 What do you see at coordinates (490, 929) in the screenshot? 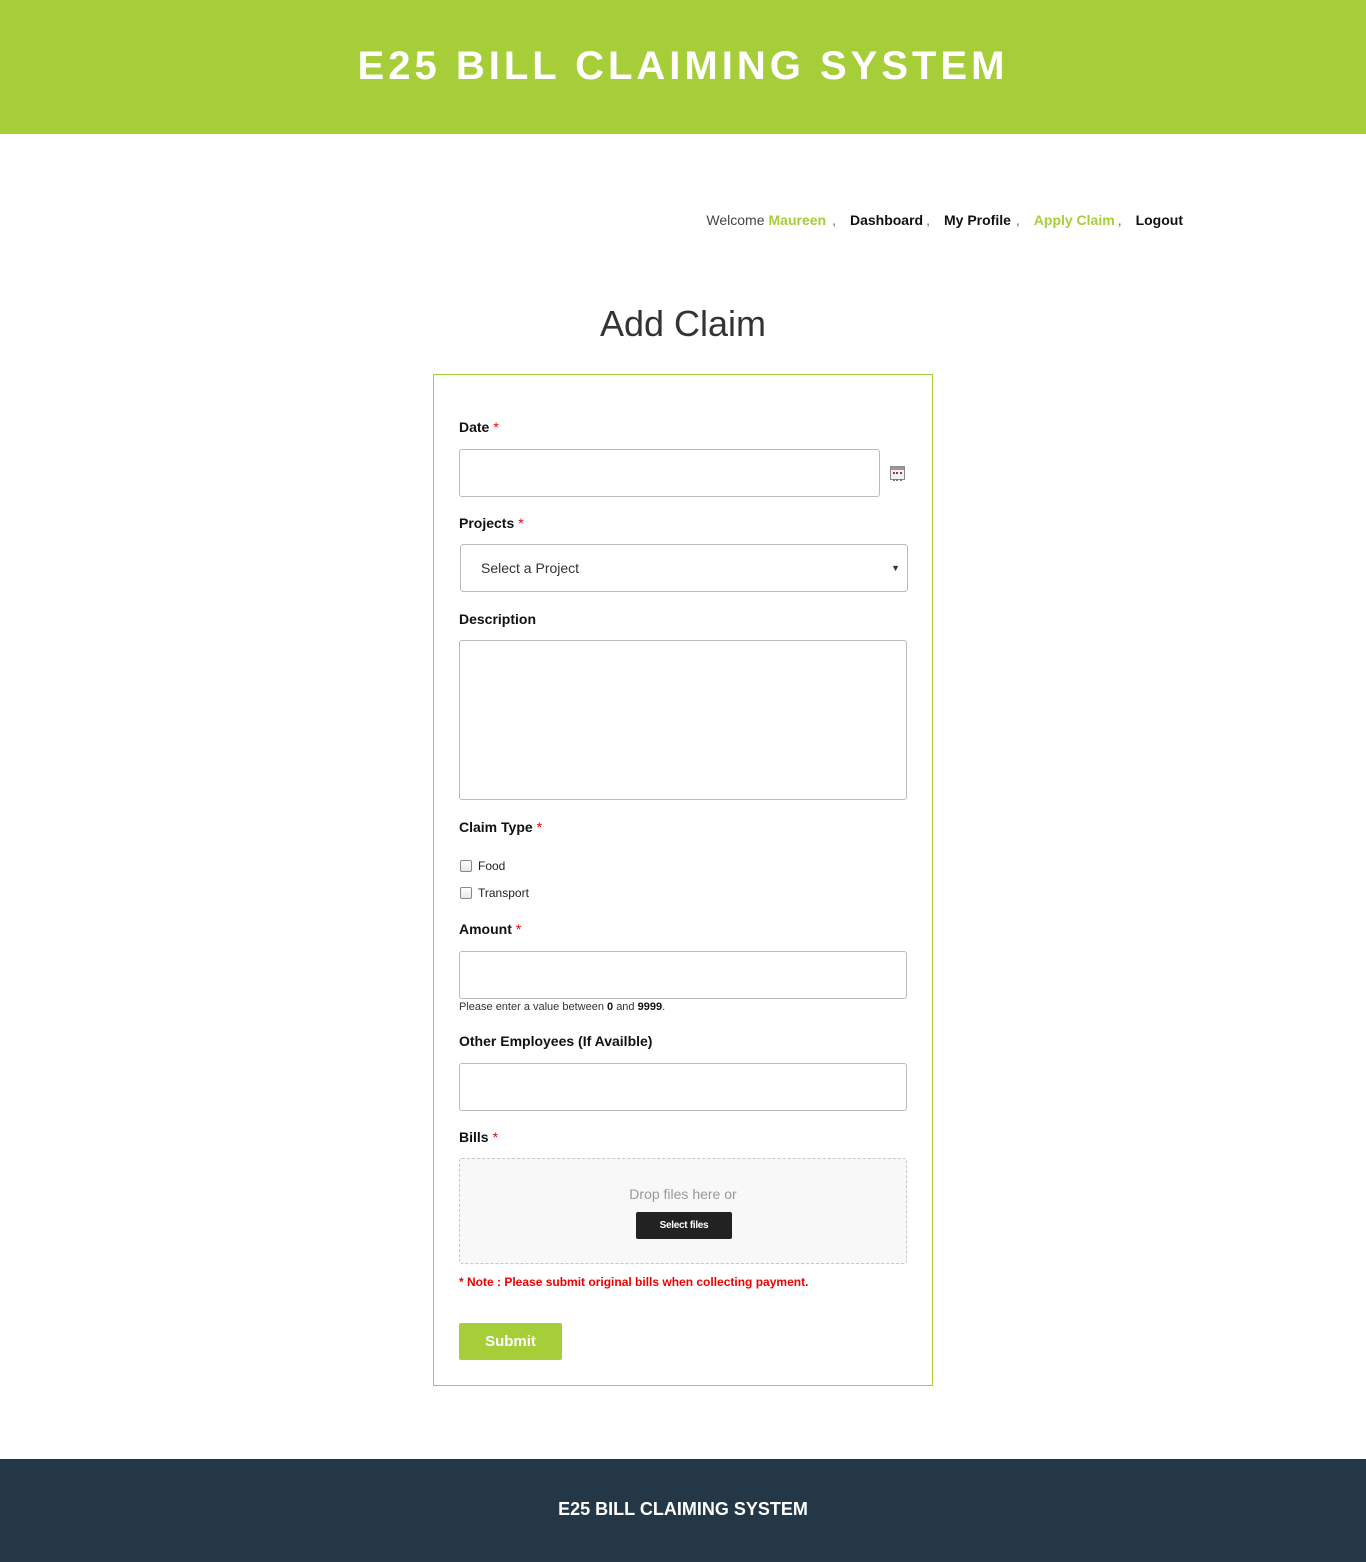
I see `amount-label: Amount *` at bounding box center [490, 929].